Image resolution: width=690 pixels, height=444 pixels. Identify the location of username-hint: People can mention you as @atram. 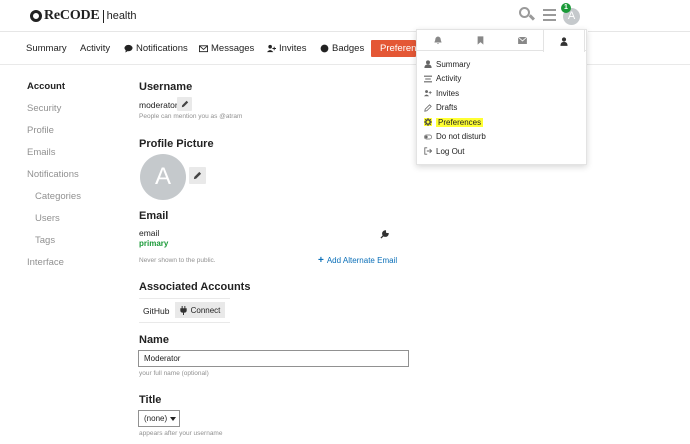
(191, 116).